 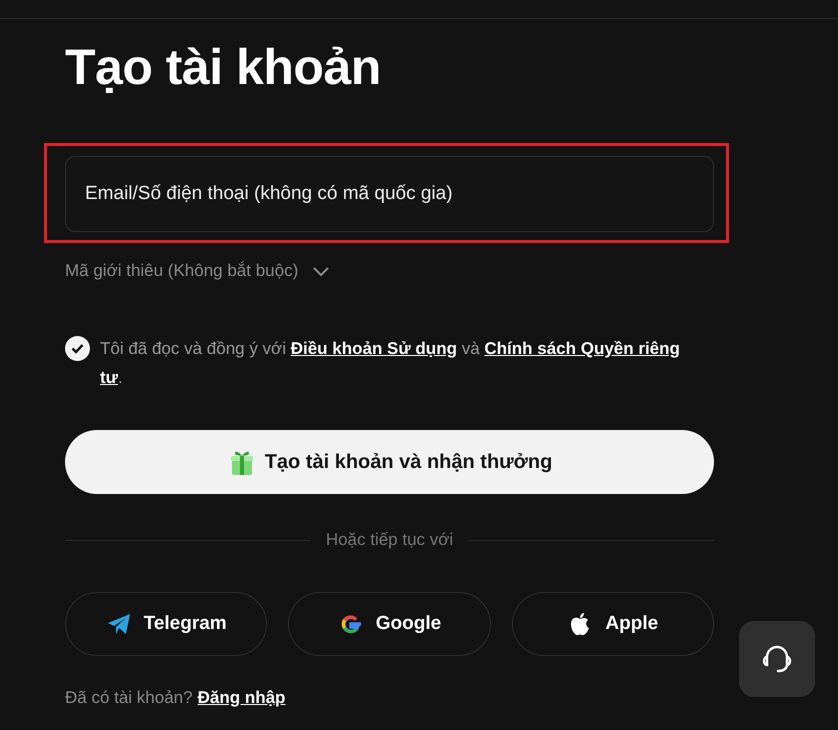 What do you see at coordinates (77, 348) in the screenshot?
I see `agree-checkbox` at bounding box center [77, 348].